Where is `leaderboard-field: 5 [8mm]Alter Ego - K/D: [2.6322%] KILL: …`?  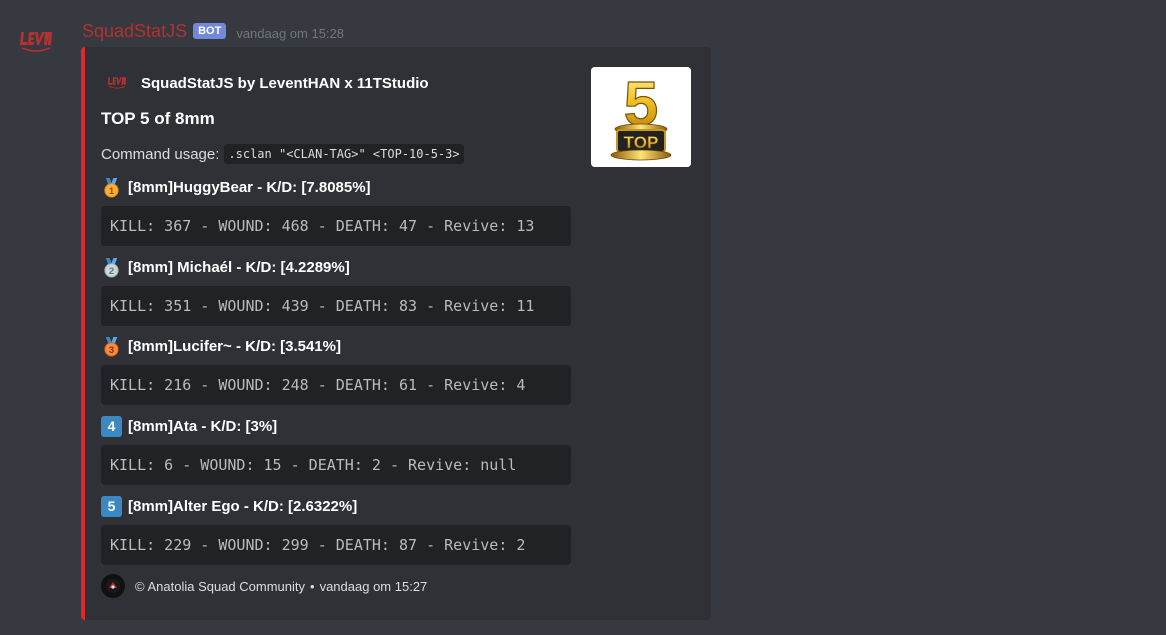
leaderboard-field: 5 [8mm]Alter Ego - K/D: [2.6322%] KILL: … is located at coordinates (336, 530).